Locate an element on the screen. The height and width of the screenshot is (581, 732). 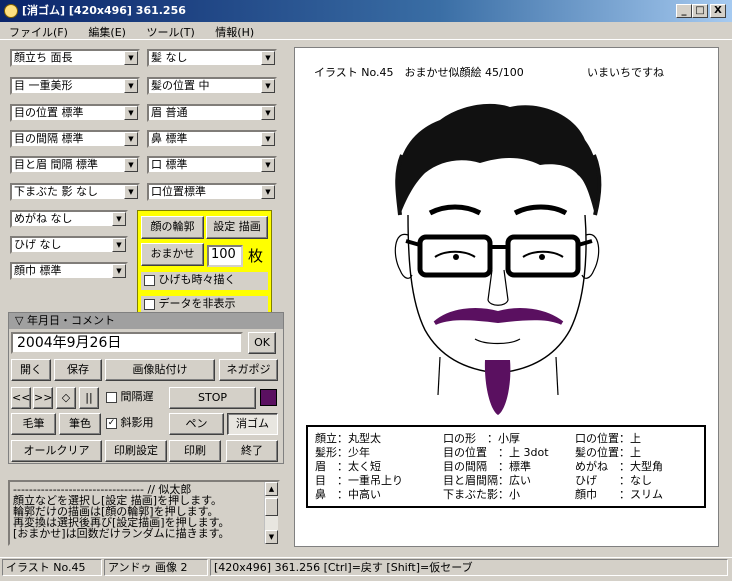
beard-select: ひげ なし ▼ is located at coordinates (69, 245).